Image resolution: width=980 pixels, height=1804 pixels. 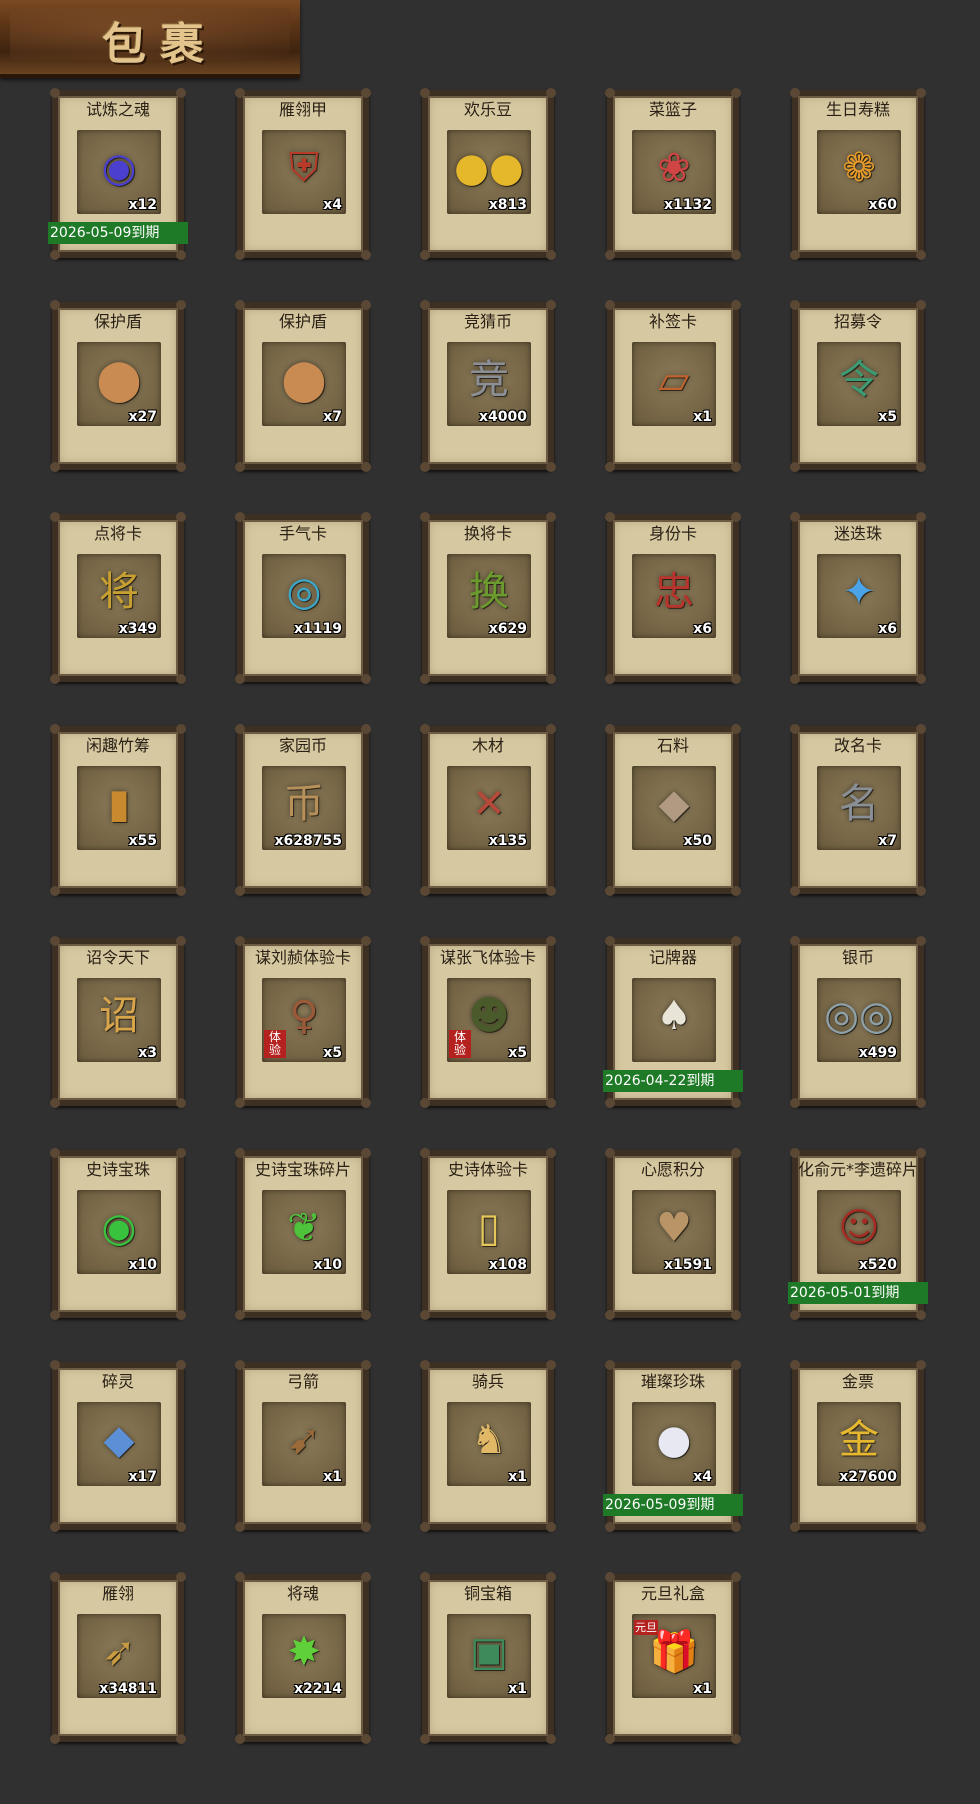 What do you see at coordinates (859, 804) in the screenshot?
I see `item-glyph: 名` at bounding box center [859, 804].